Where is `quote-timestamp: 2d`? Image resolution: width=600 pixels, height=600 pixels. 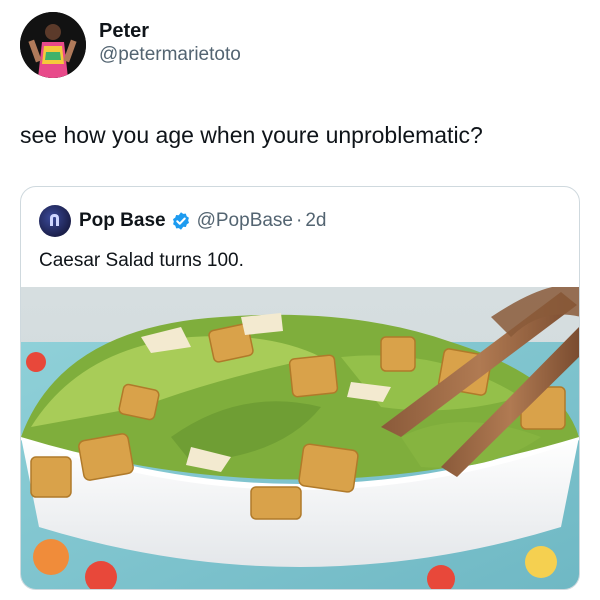 quote-timestamp: 2d is located at coordinates (315, 221).